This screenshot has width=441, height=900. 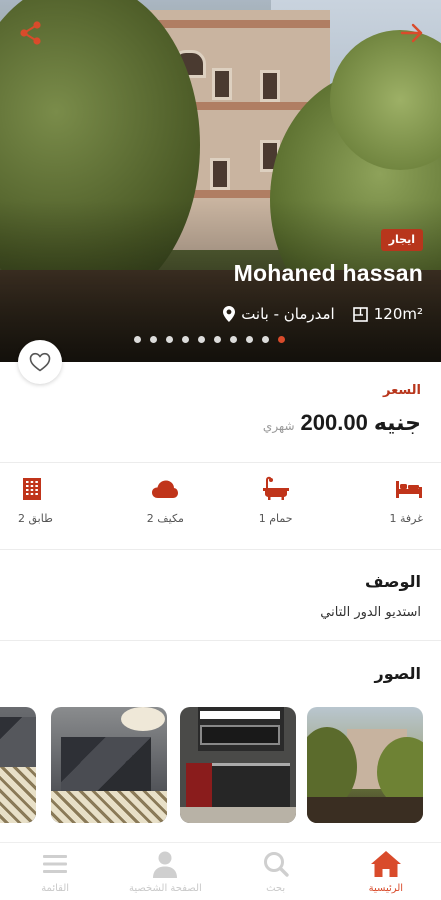 I want to click on listing-meta: امدرمان - بانت 120m², so click(x=323, y=314).